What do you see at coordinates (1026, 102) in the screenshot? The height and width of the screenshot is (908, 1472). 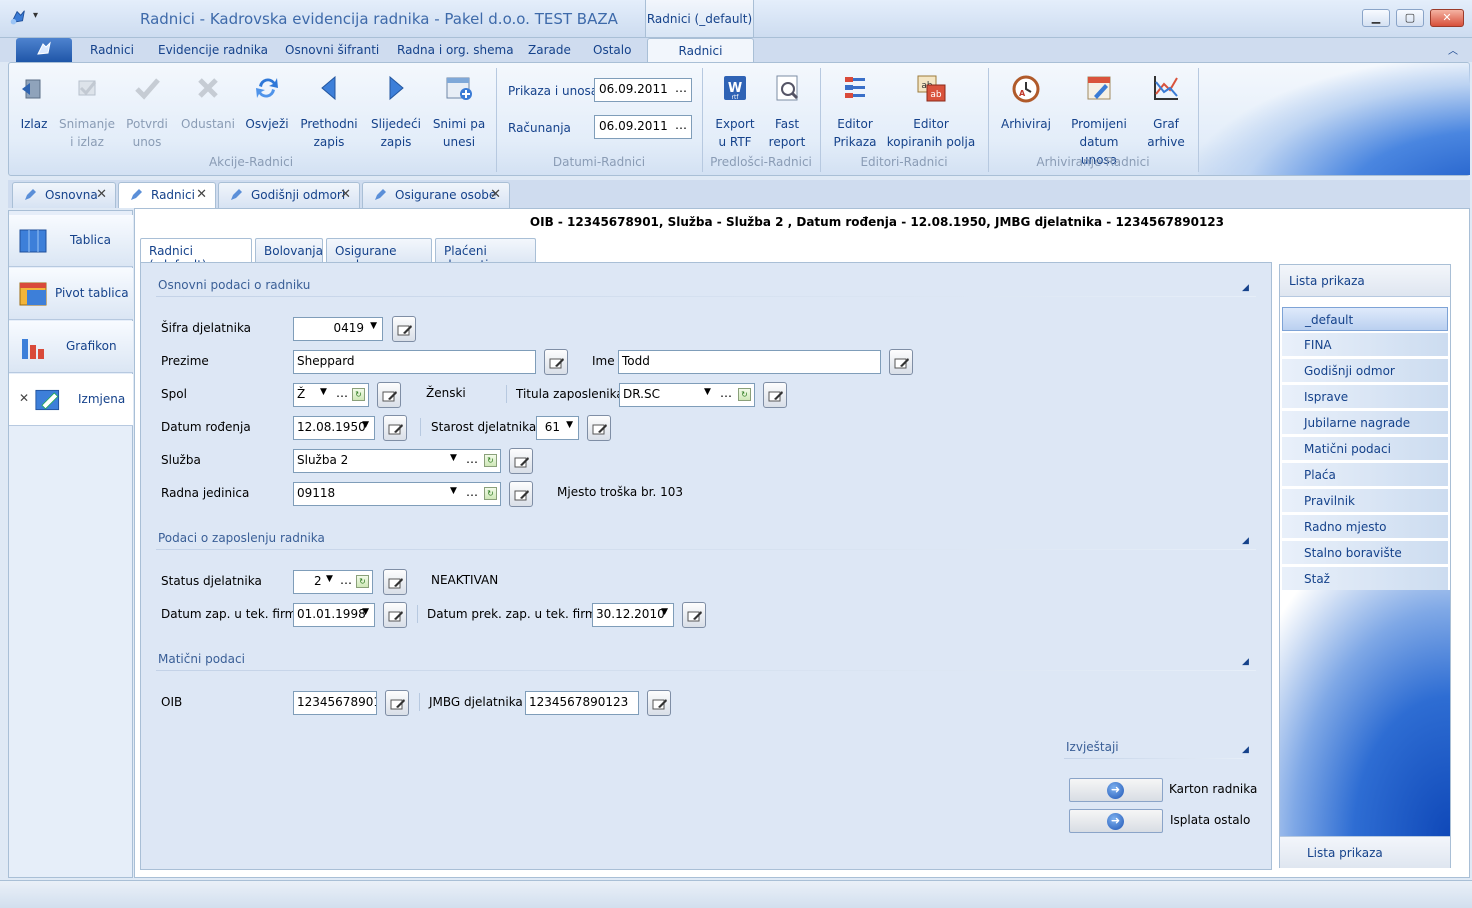 I see `arhiviraj-button: A Arhiviraj` at bounding box center [1026, 102].